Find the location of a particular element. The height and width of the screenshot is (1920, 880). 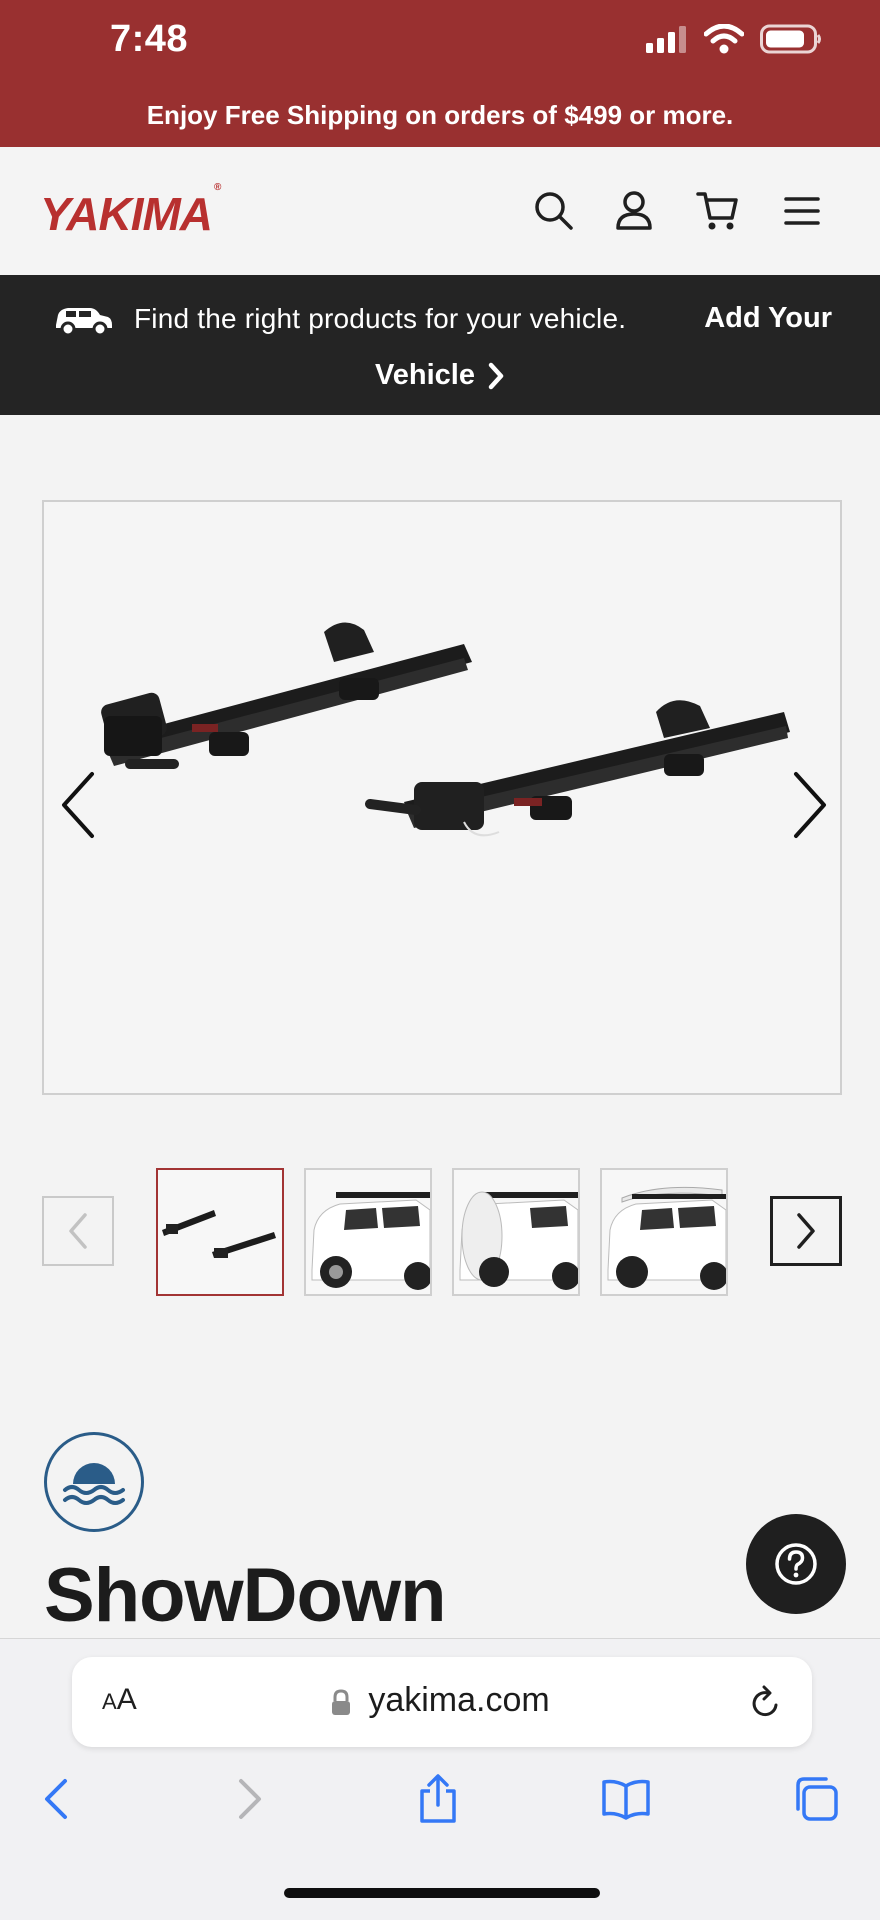

water-sports-badge is located at coordinates (94, 1482).